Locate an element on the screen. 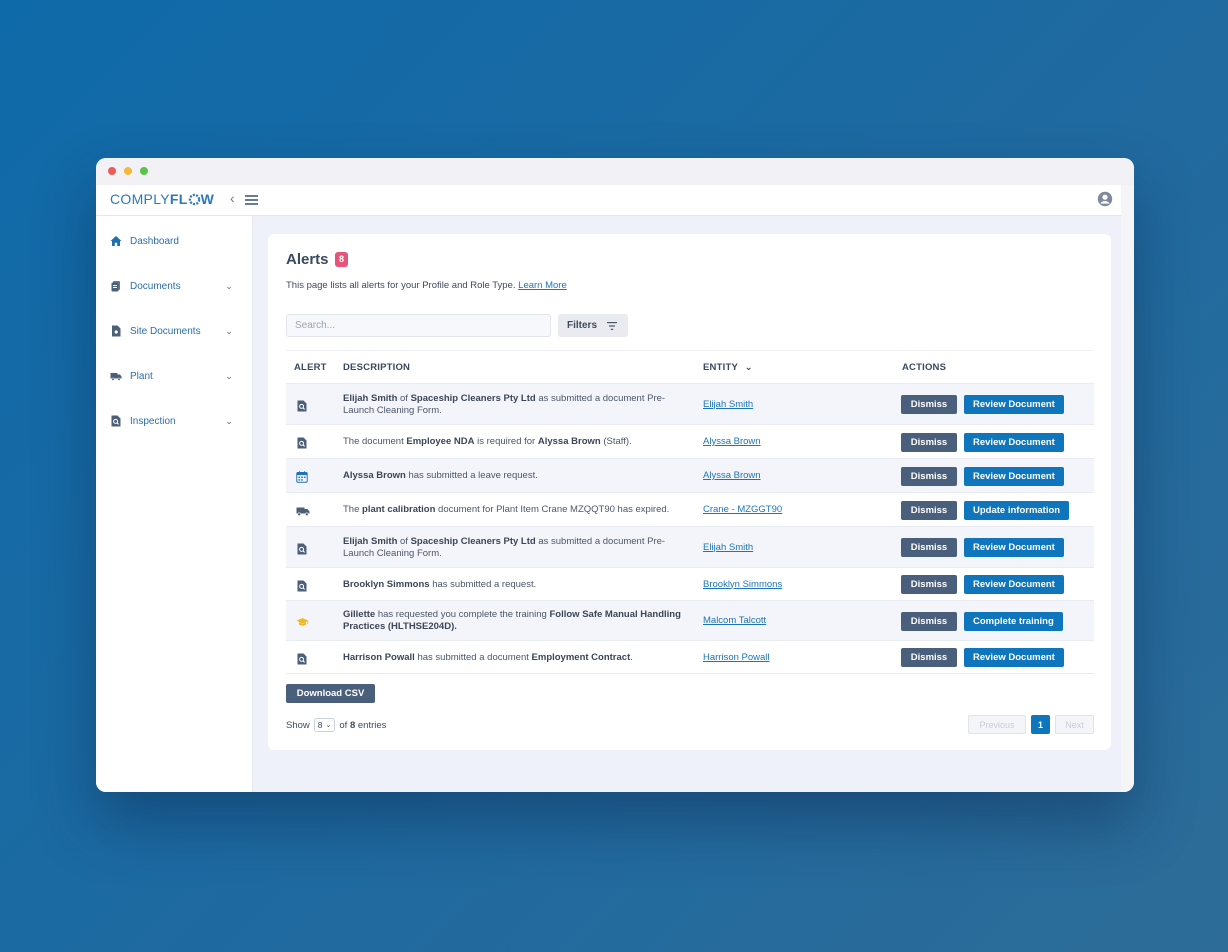 This screenshot has height=952, width=1228. description-text: is required for is located at coordinates (506, 441).